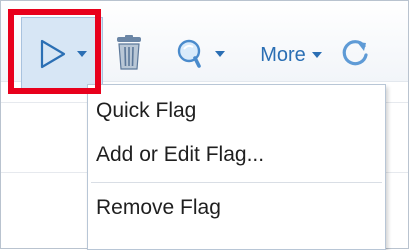  I want to click on menu-separator, so click(236, 182).